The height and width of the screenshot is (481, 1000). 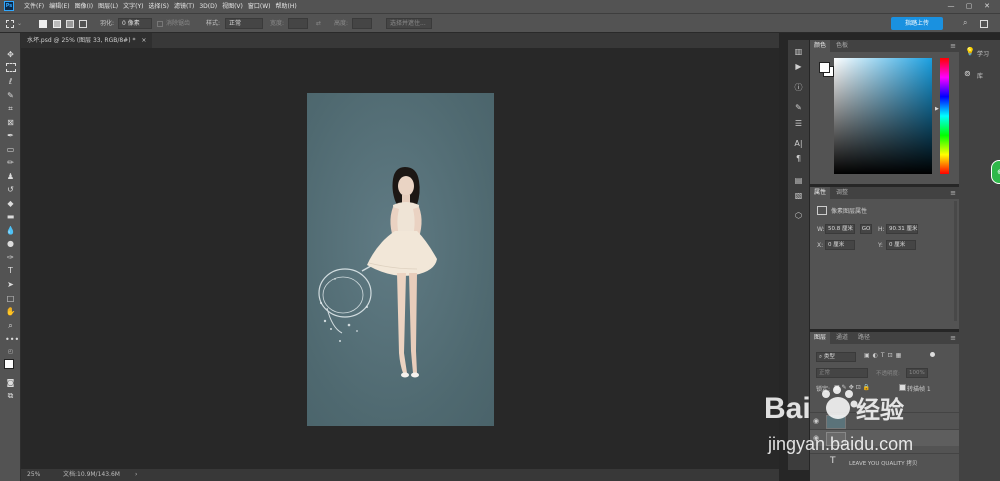 I want to click on swap-icon: ⇄, so click(x=318, y=23).